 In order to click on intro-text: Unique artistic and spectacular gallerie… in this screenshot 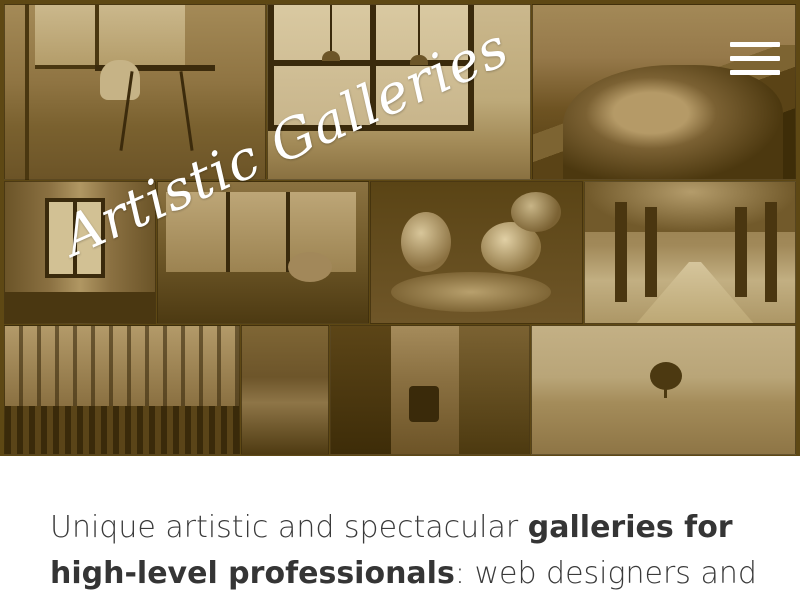, I will do `click(410, 551)`.